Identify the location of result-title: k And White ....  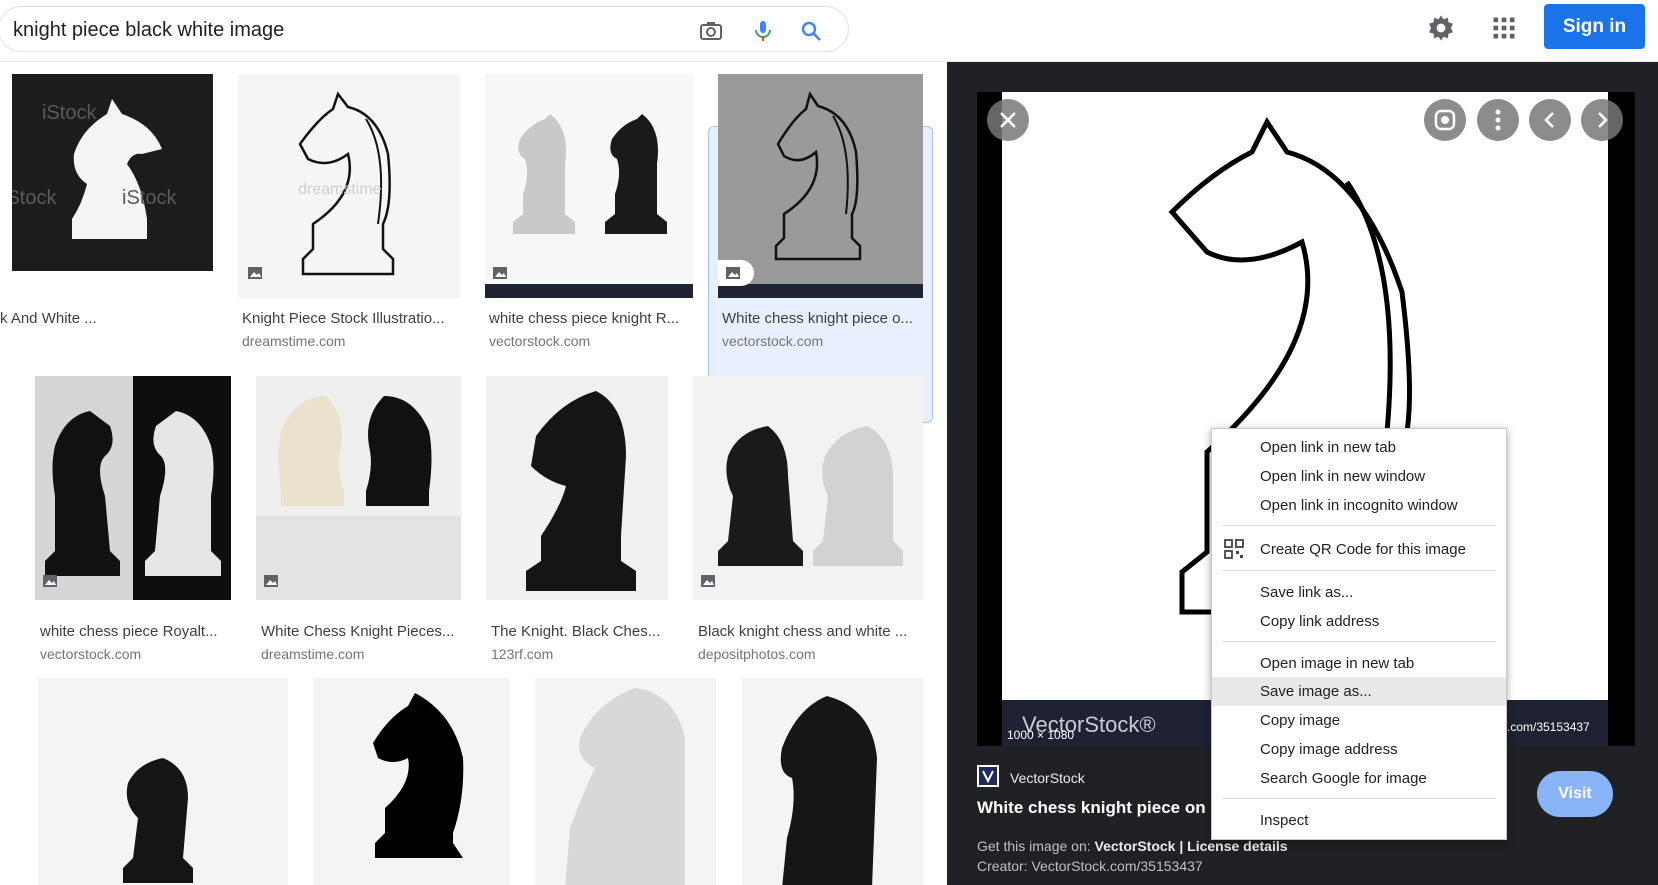
(115, 318).